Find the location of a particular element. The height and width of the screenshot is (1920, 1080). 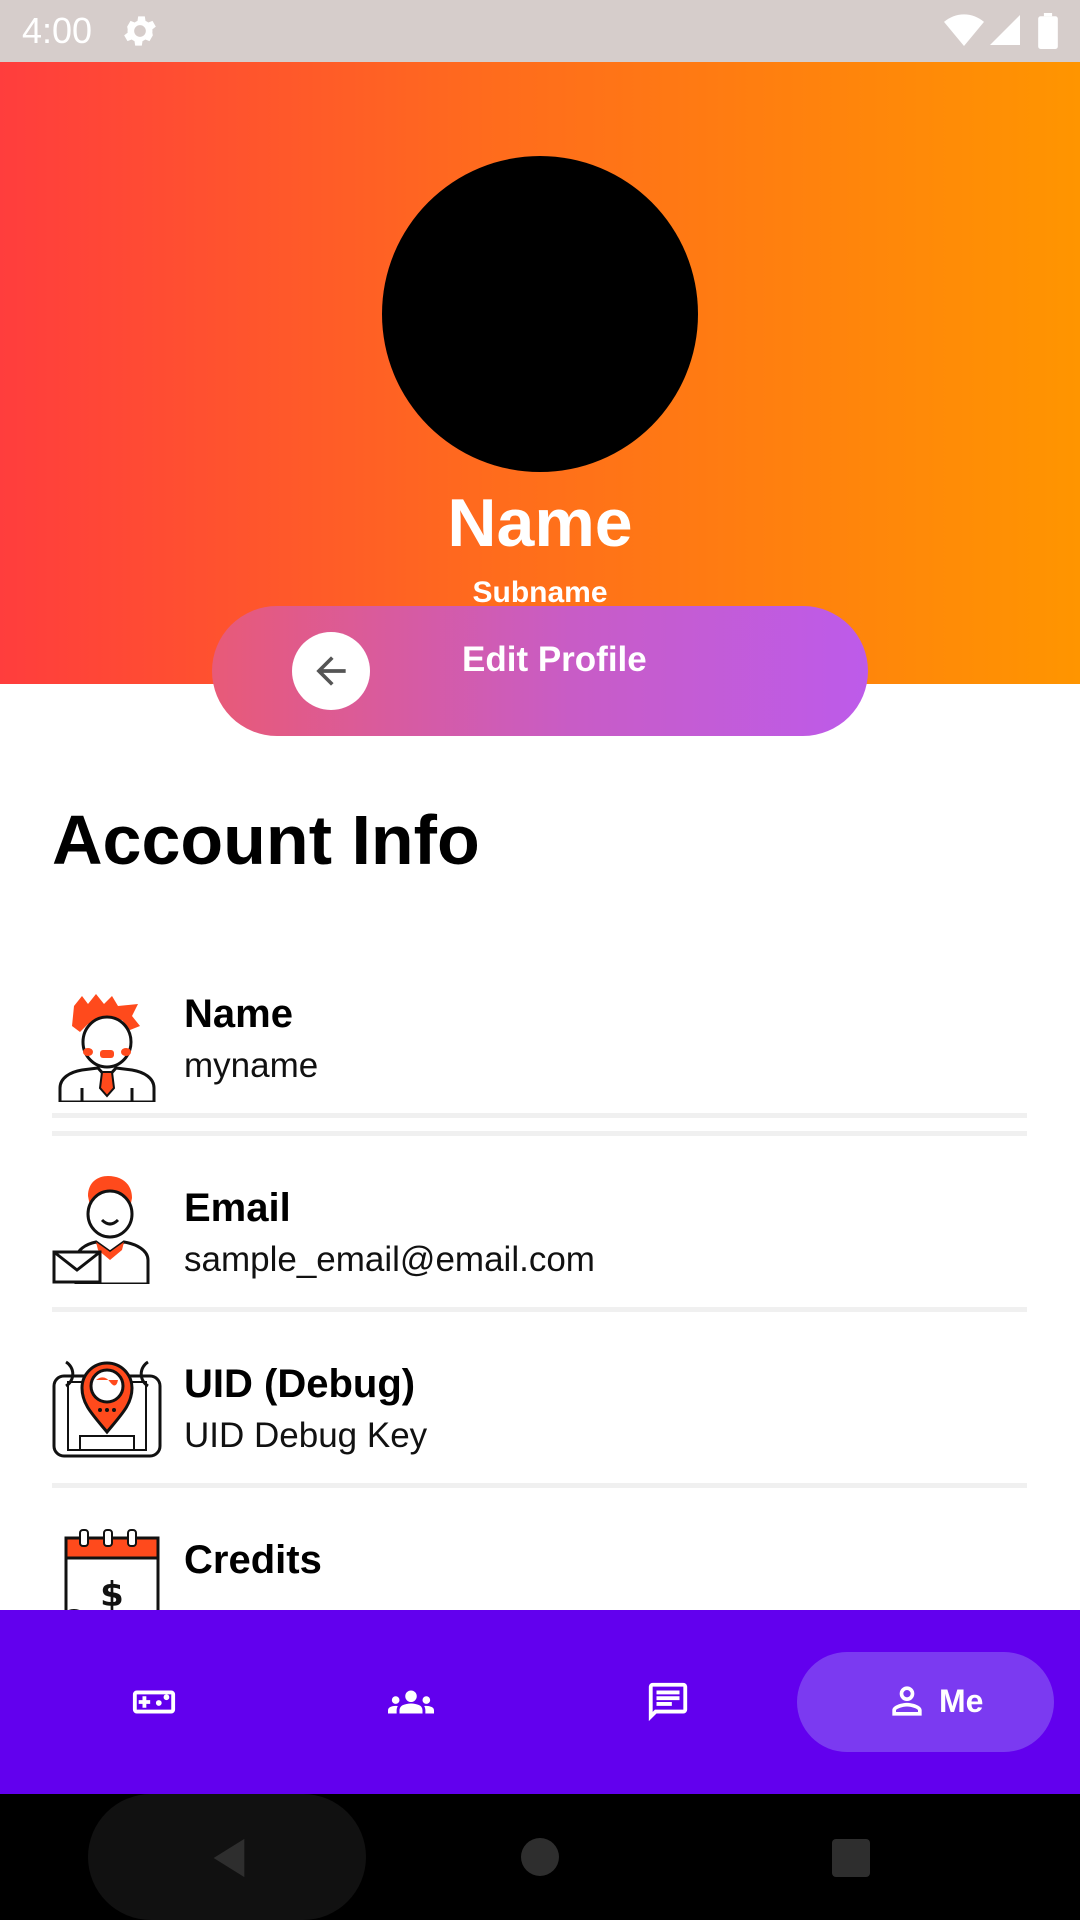

list-item-name: Name myname is located at coordinates (539, 1047).